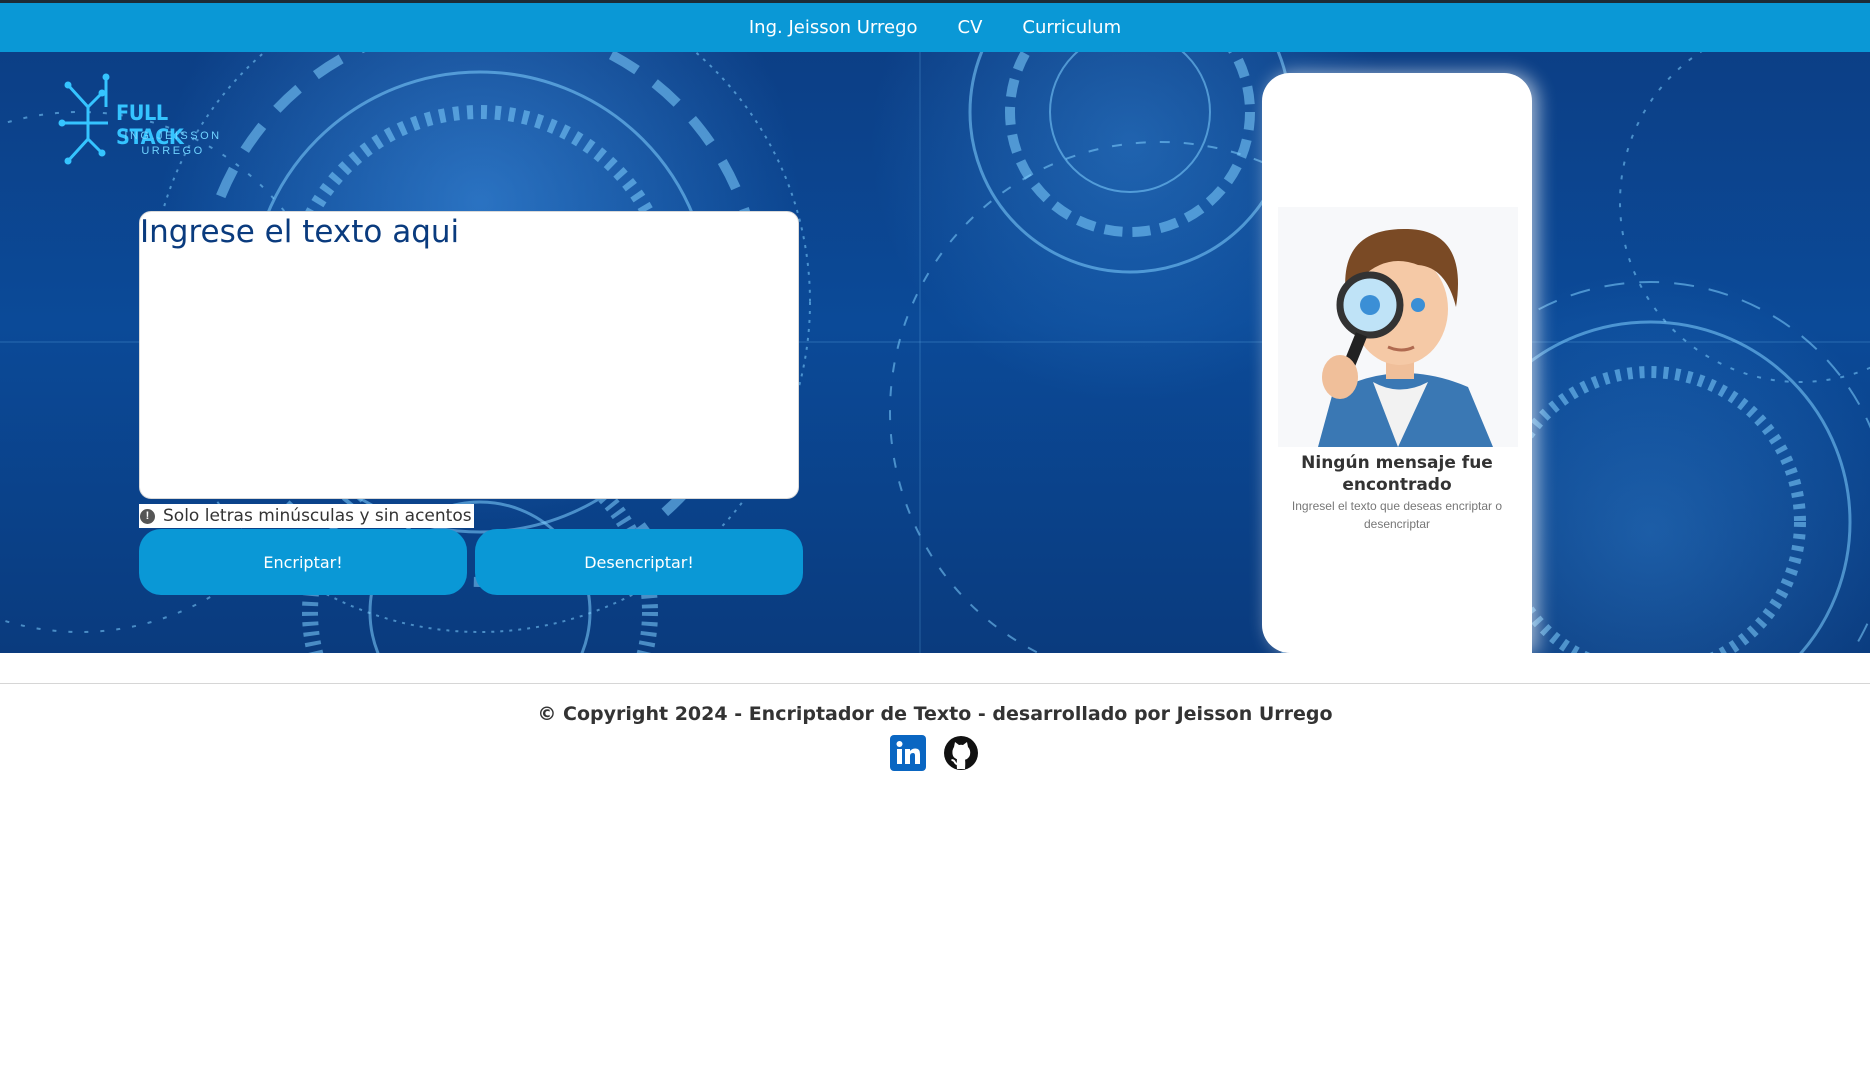 The image size is (1870, 1081). Describe the element at coordinates (173, 144) in the screenshot. I see `logo-subtitle: ING.JEISSON URREGO` at that location.